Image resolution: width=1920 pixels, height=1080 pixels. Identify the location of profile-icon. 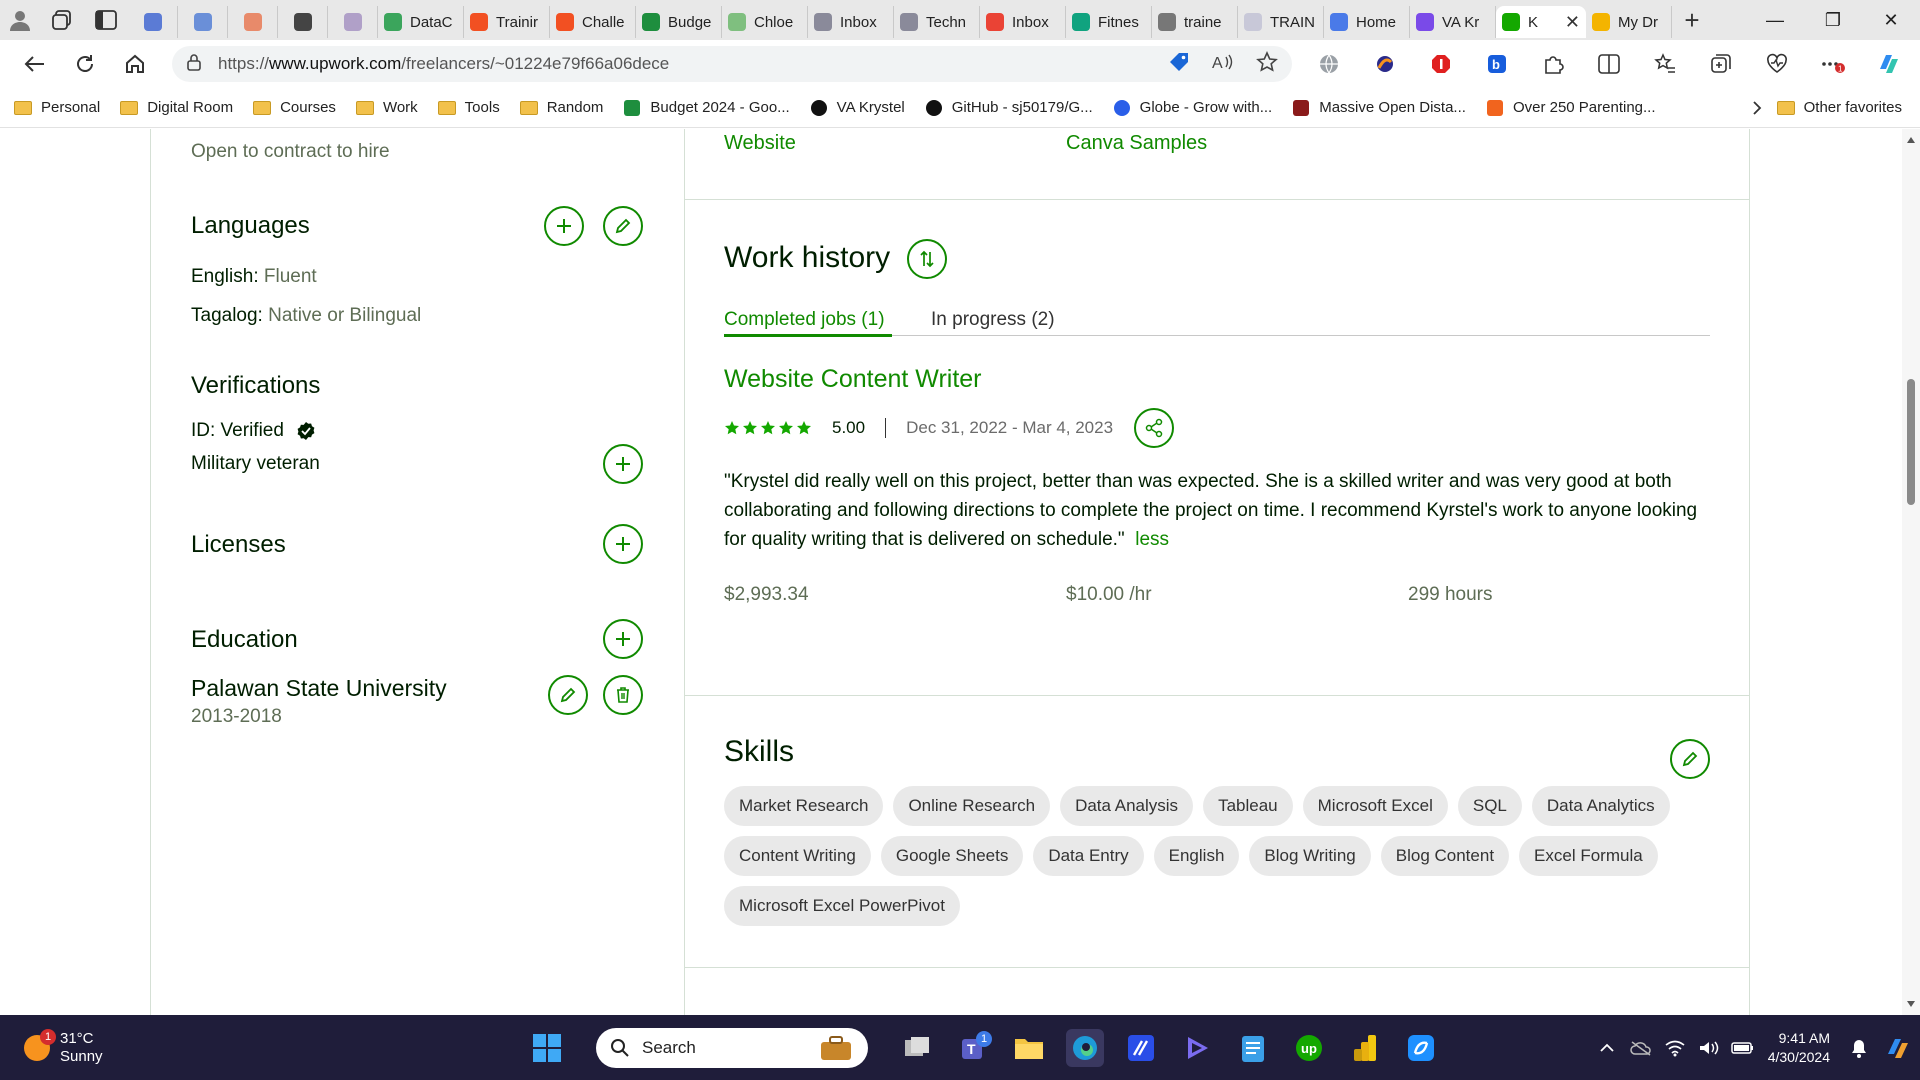
(20, 20).